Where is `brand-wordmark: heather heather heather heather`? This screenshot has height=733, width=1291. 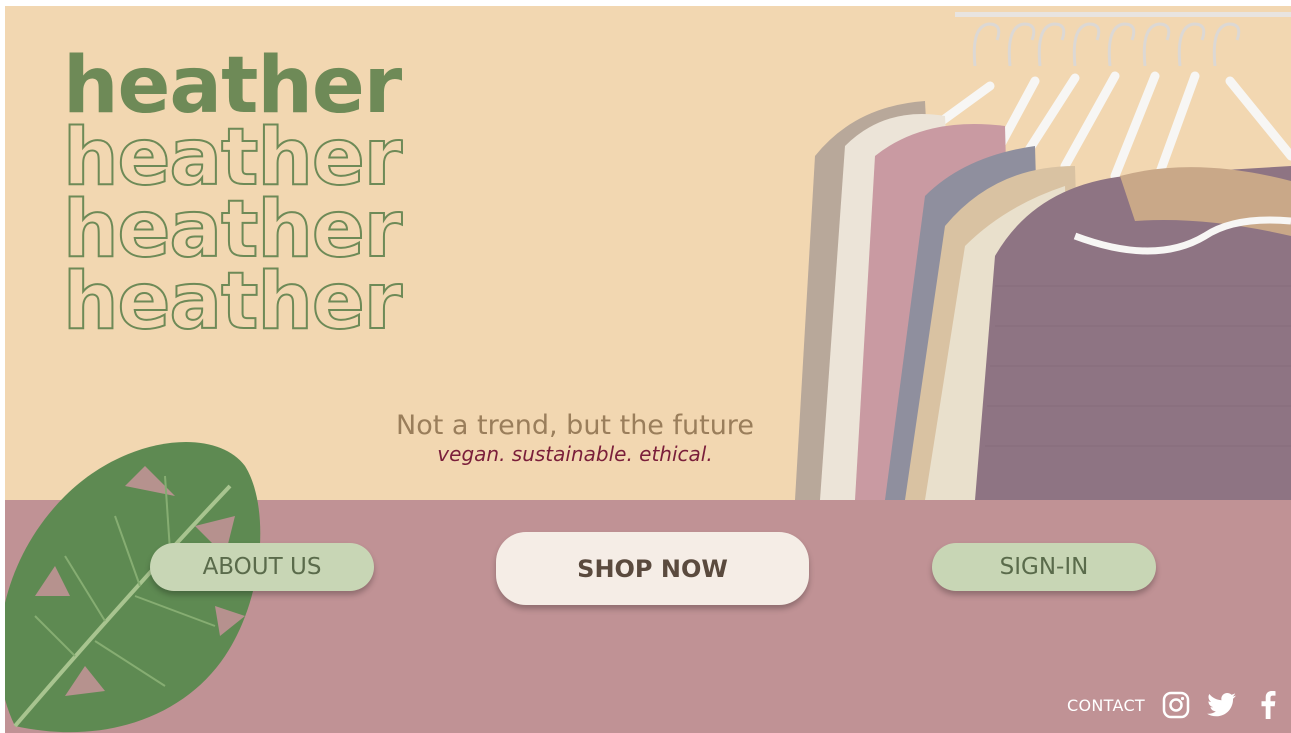
brand-wordmark: heather heather heather heather is located at coordinates (252, 194).